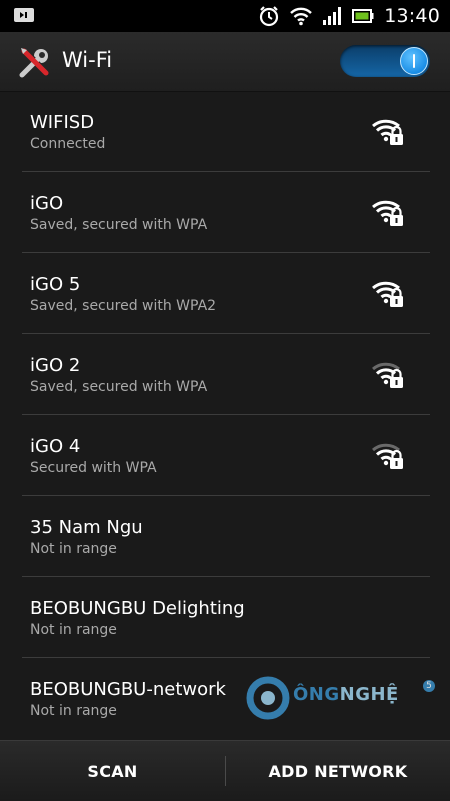 This screenshot has height=801, width=450. Describe the element at coordinates (24, 15) in the screenshot. I see `notification-icon` at that location.